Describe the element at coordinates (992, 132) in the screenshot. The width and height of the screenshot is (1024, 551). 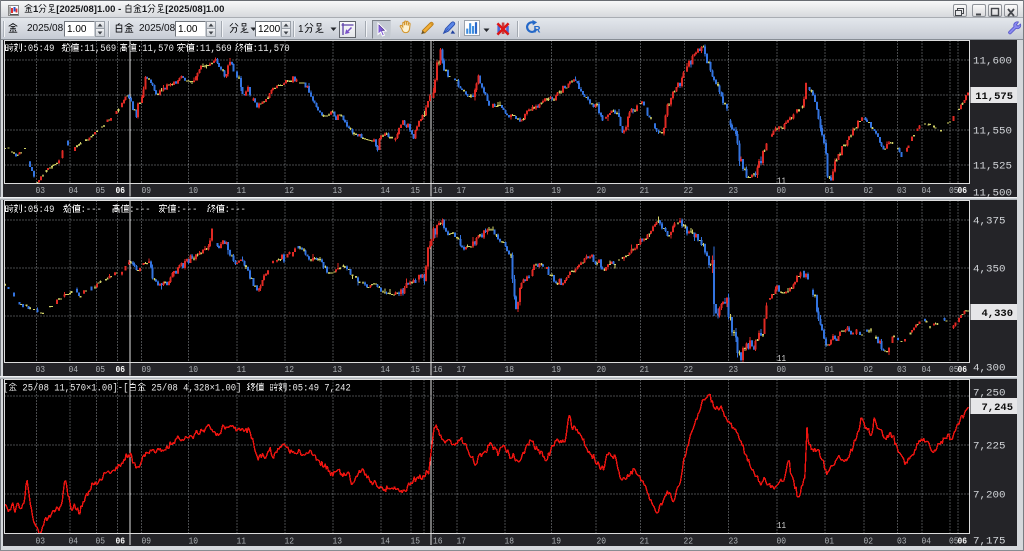
I see `svg-text: 11,550` at that location.